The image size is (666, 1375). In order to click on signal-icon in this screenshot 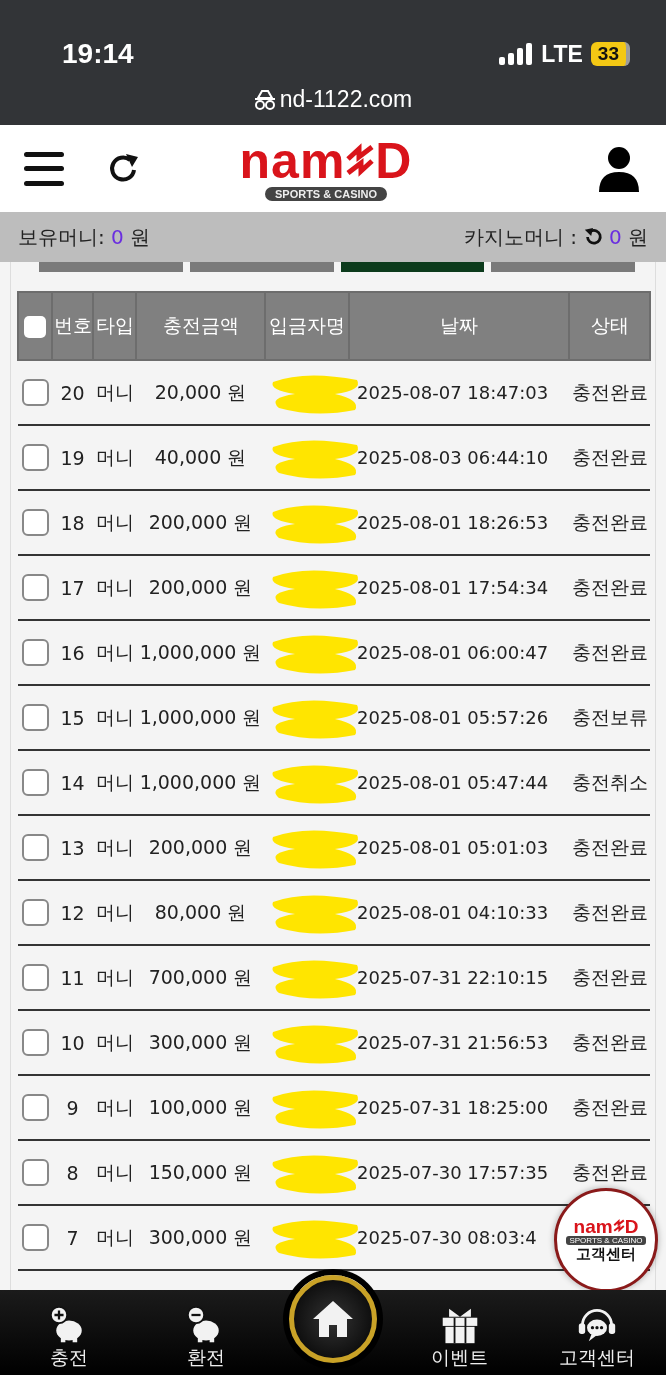, I will do `click(516, 54)`.